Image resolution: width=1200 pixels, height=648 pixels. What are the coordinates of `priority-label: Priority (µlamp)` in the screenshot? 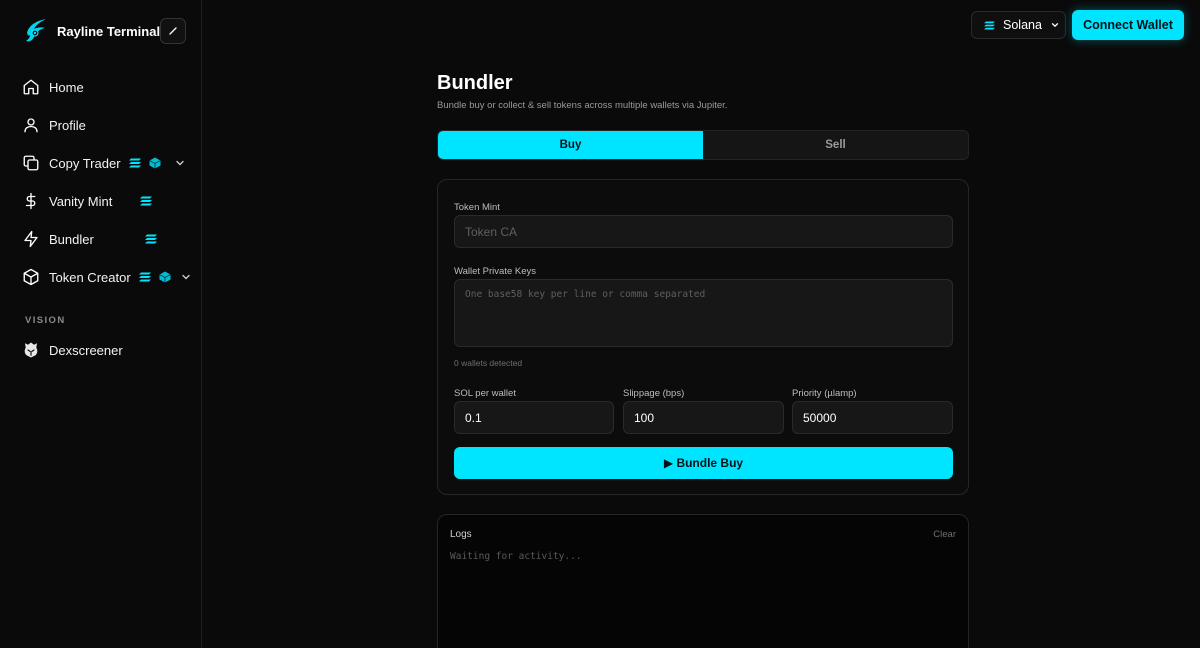 It's located at (824, 393).